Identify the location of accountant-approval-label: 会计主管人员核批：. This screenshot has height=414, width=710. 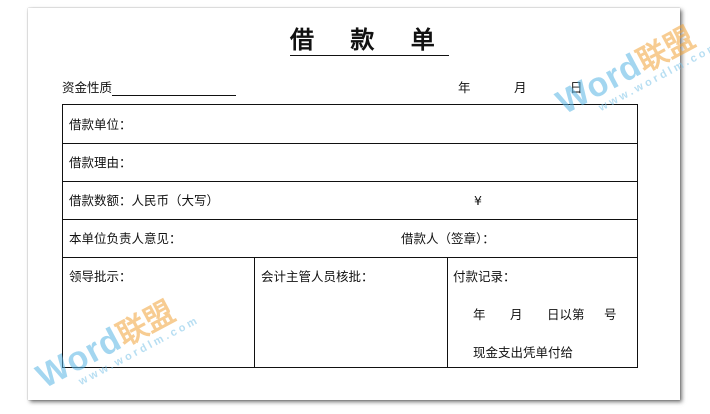
(317, 276).